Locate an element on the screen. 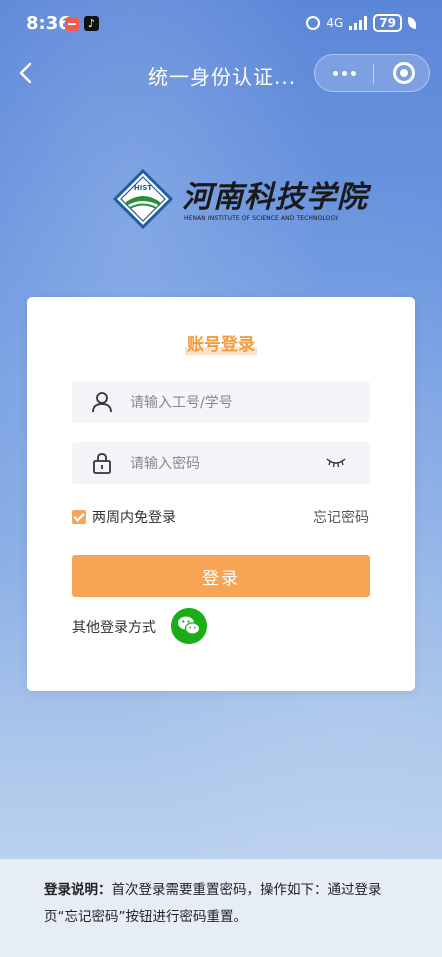 This screenshot has width=442, height=957. password-field is located at coordinates (221, 464).